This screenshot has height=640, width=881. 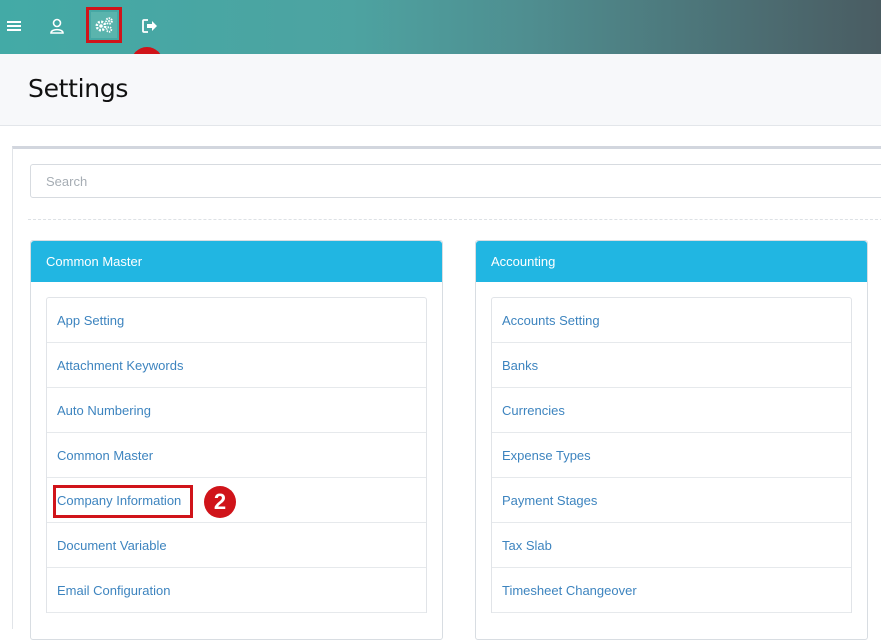 What do you see at coordinates (236, 545) in the screenshot?
I see `list-item-document-variable: Document Variable` at bounding box center [236, 545].